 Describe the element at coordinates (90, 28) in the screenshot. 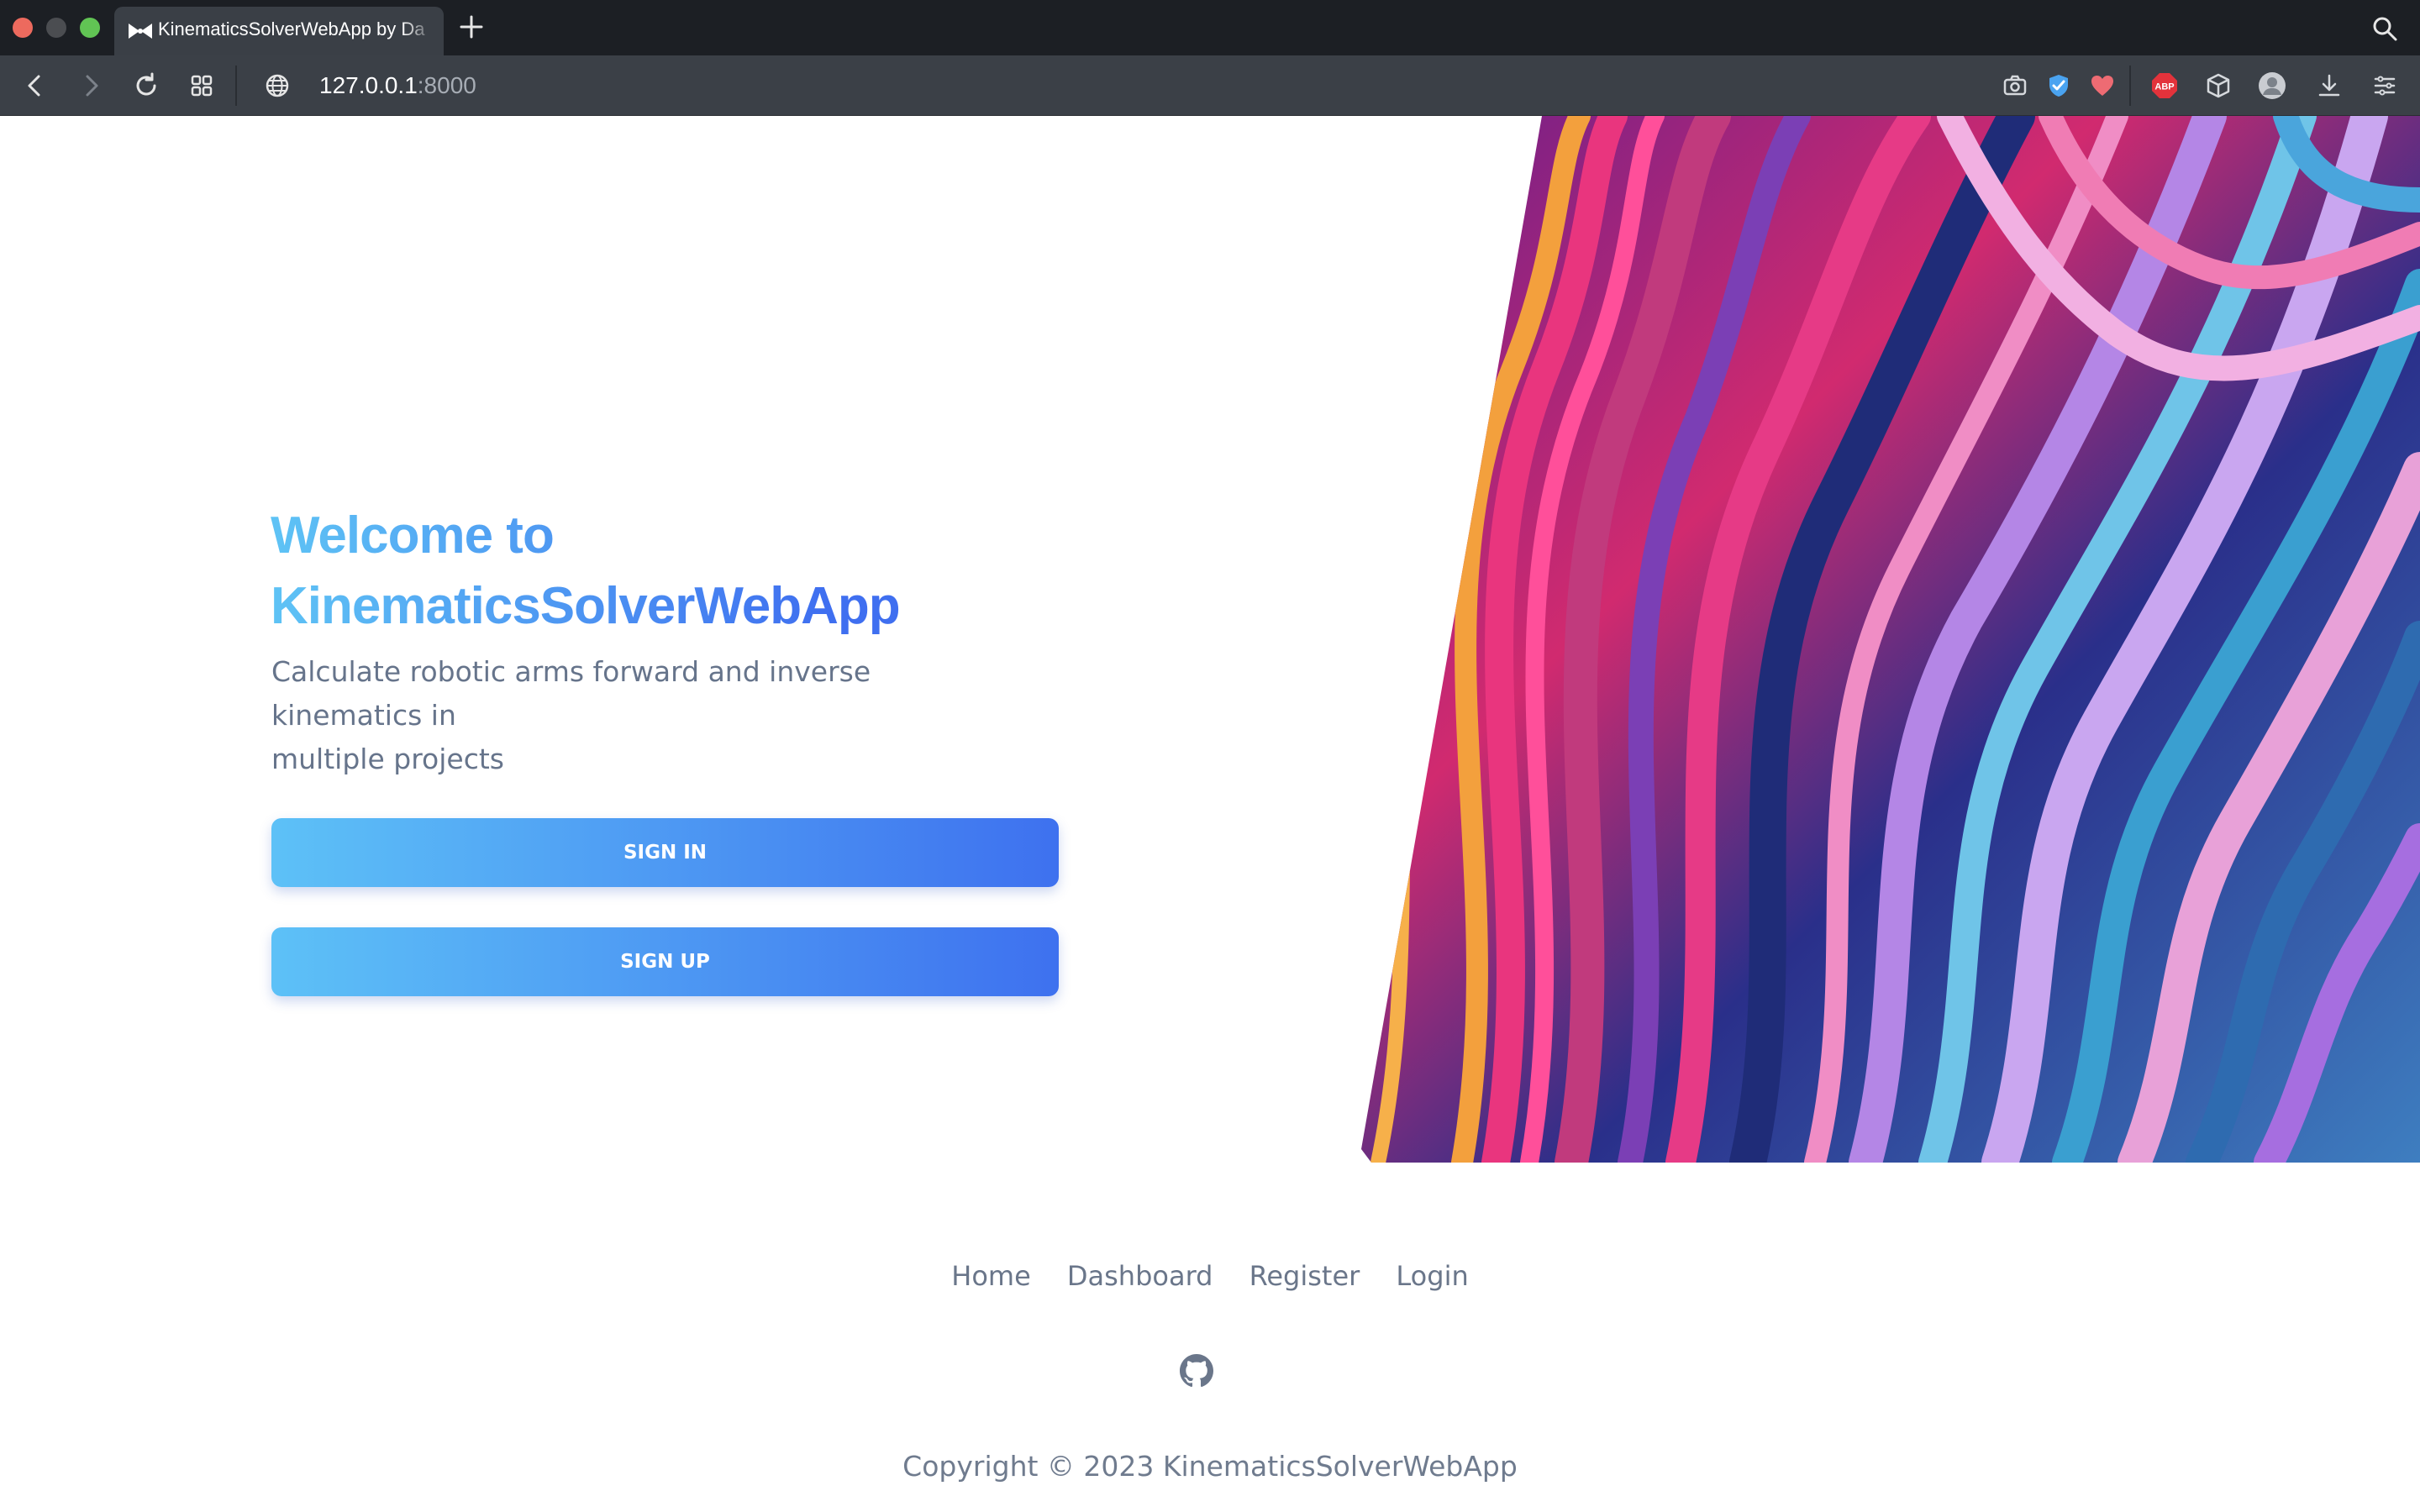

I see `maximize-window-button` at that location.